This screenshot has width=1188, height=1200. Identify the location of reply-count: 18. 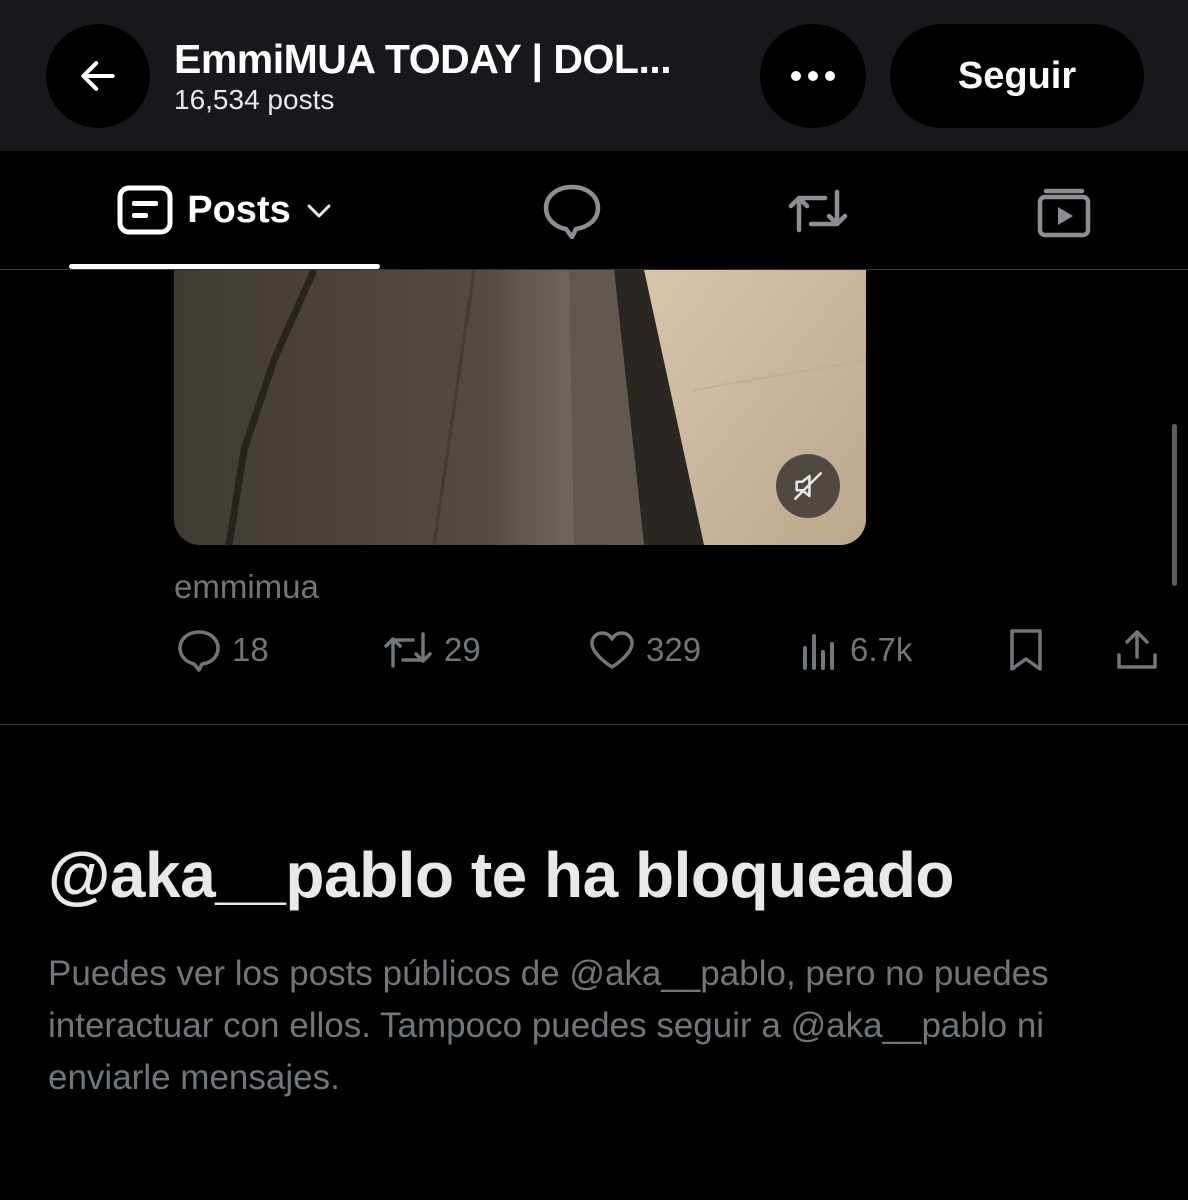
(250, 649).